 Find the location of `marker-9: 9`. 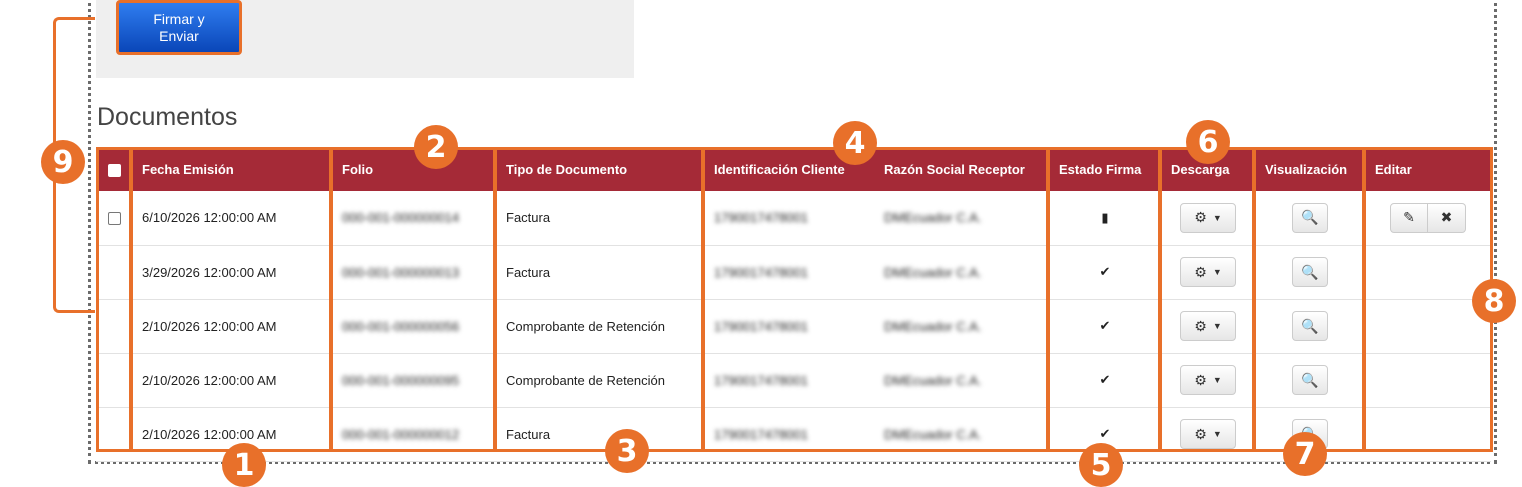

marker-9: 9 is located at coordinates (63, 162).